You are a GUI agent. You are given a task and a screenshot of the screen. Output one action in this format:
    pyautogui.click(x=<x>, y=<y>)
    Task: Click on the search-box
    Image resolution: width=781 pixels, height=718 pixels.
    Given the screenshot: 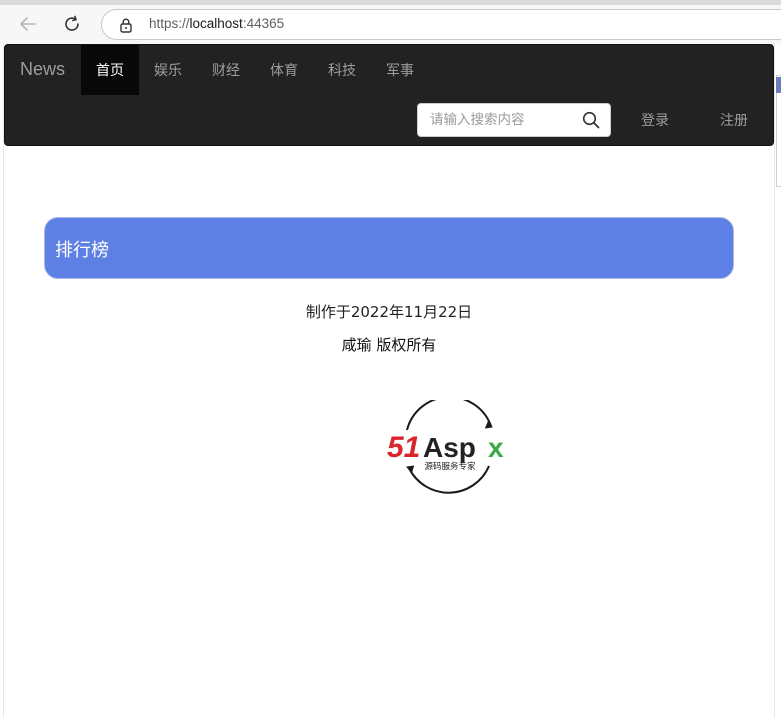 What is the action you would take?
    pyautogui.click(x=514, y=120)
    